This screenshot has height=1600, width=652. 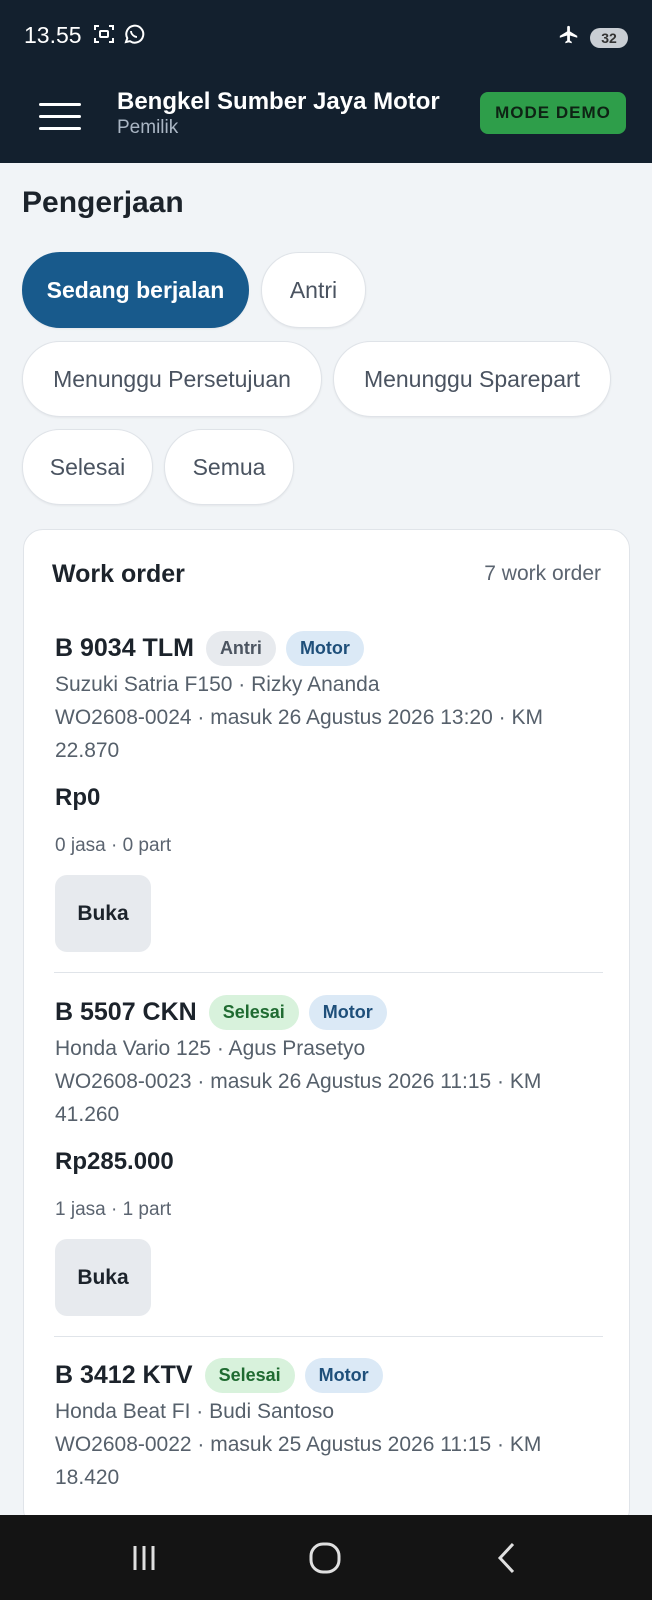 I want to click on work-order-header: B 5507 CKN Selesai Motor, so click(x=329, y=1012).